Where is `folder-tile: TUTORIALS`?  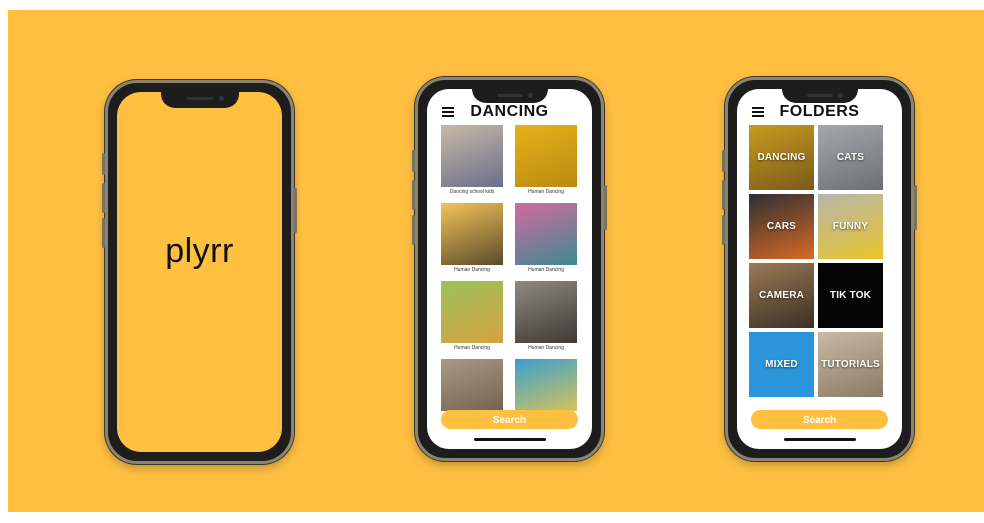 folder-tile: TUTORIALS is located at coordinates (850, 364).